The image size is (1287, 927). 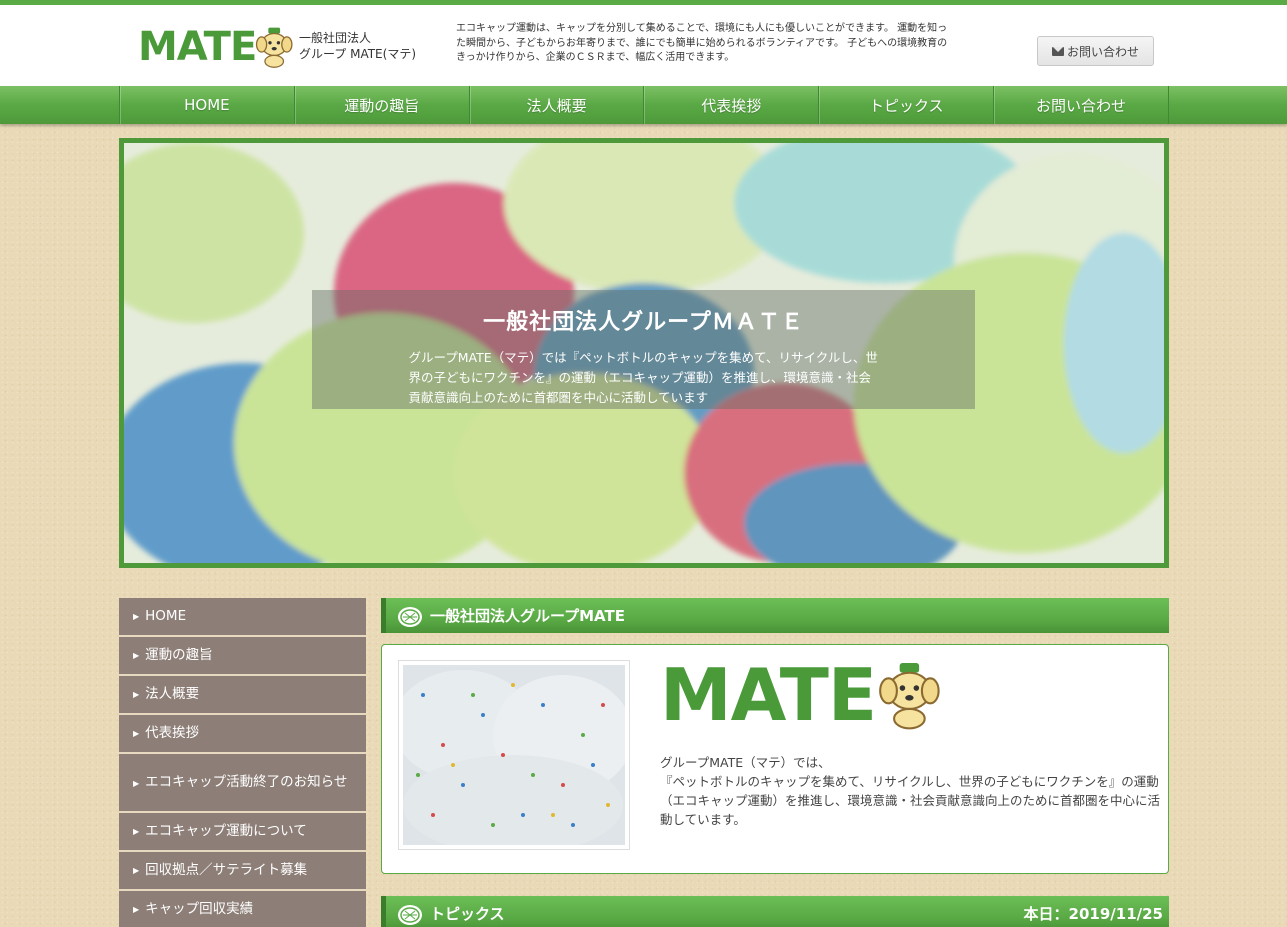 What do you see at coordinates (179, 655) in the screenshot?
I see `sidebar-item-label: 運動の趣旨` at bounding box center [179, 655].